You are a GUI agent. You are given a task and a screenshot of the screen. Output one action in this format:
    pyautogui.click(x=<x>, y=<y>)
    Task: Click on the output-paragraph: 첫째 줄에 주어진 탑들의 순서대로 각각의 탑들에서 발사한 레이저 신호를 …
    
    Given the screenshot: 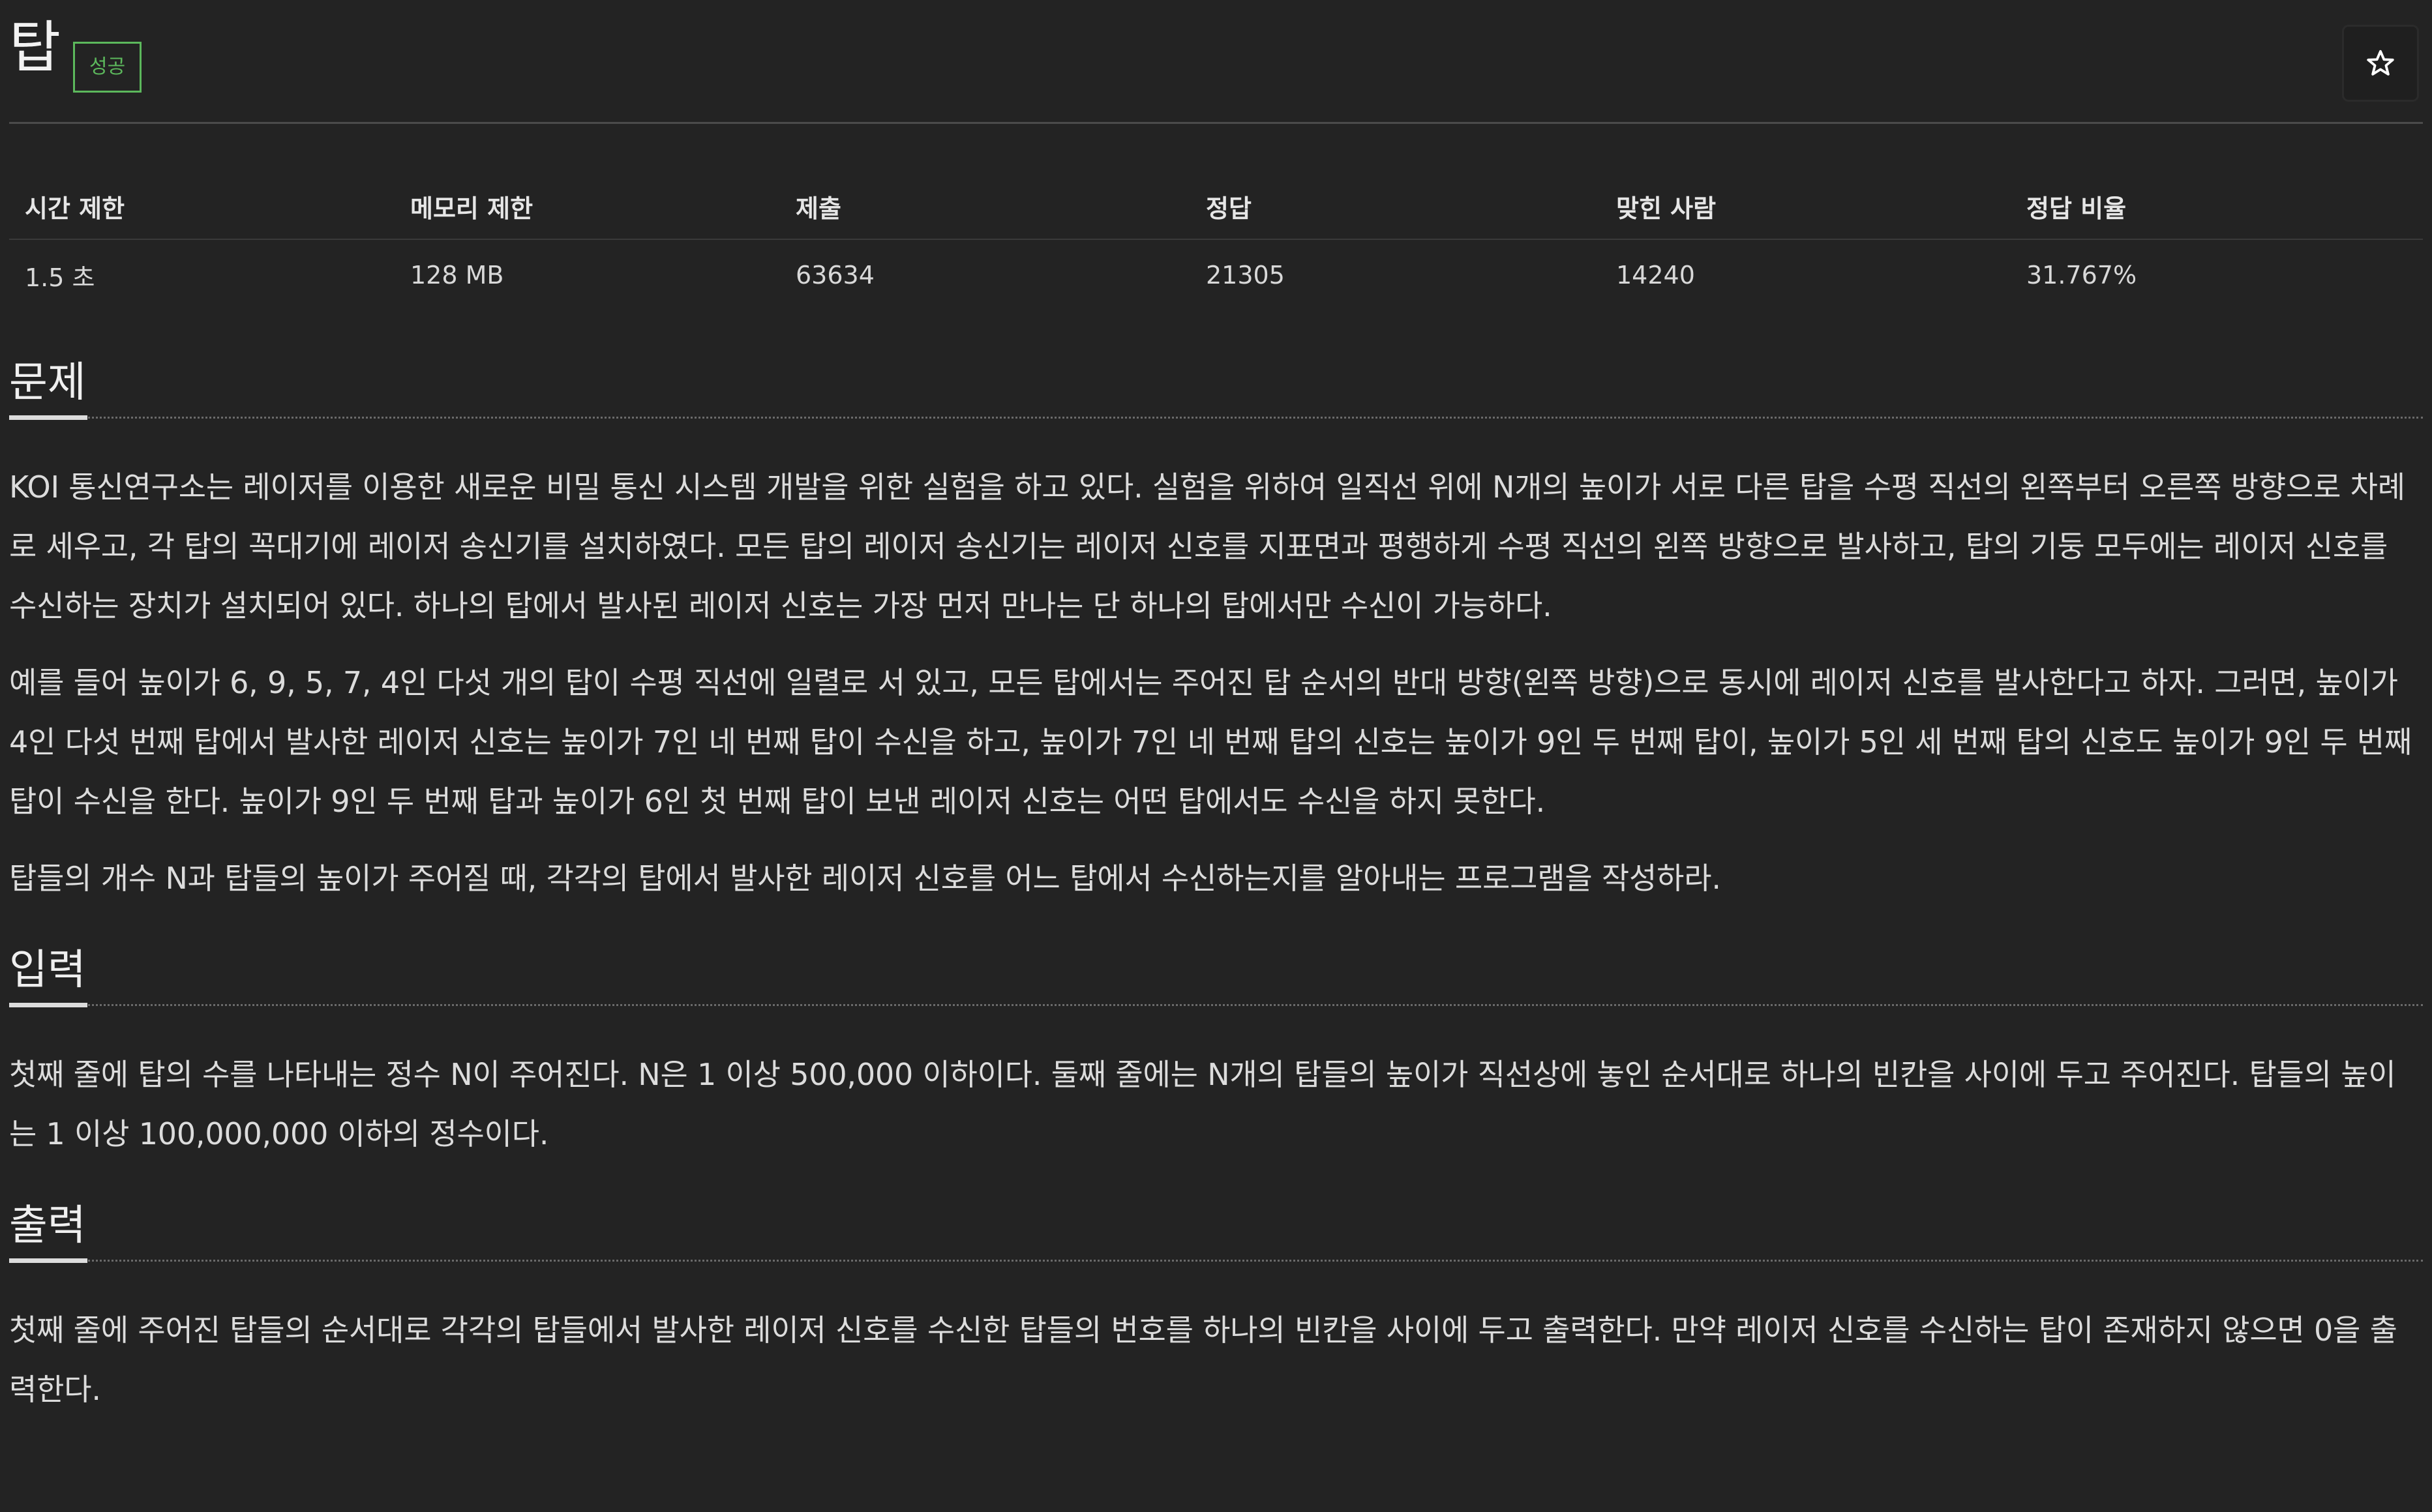 What is the action you would take?
    pyautogui.click(x=1203, y=1360)
    